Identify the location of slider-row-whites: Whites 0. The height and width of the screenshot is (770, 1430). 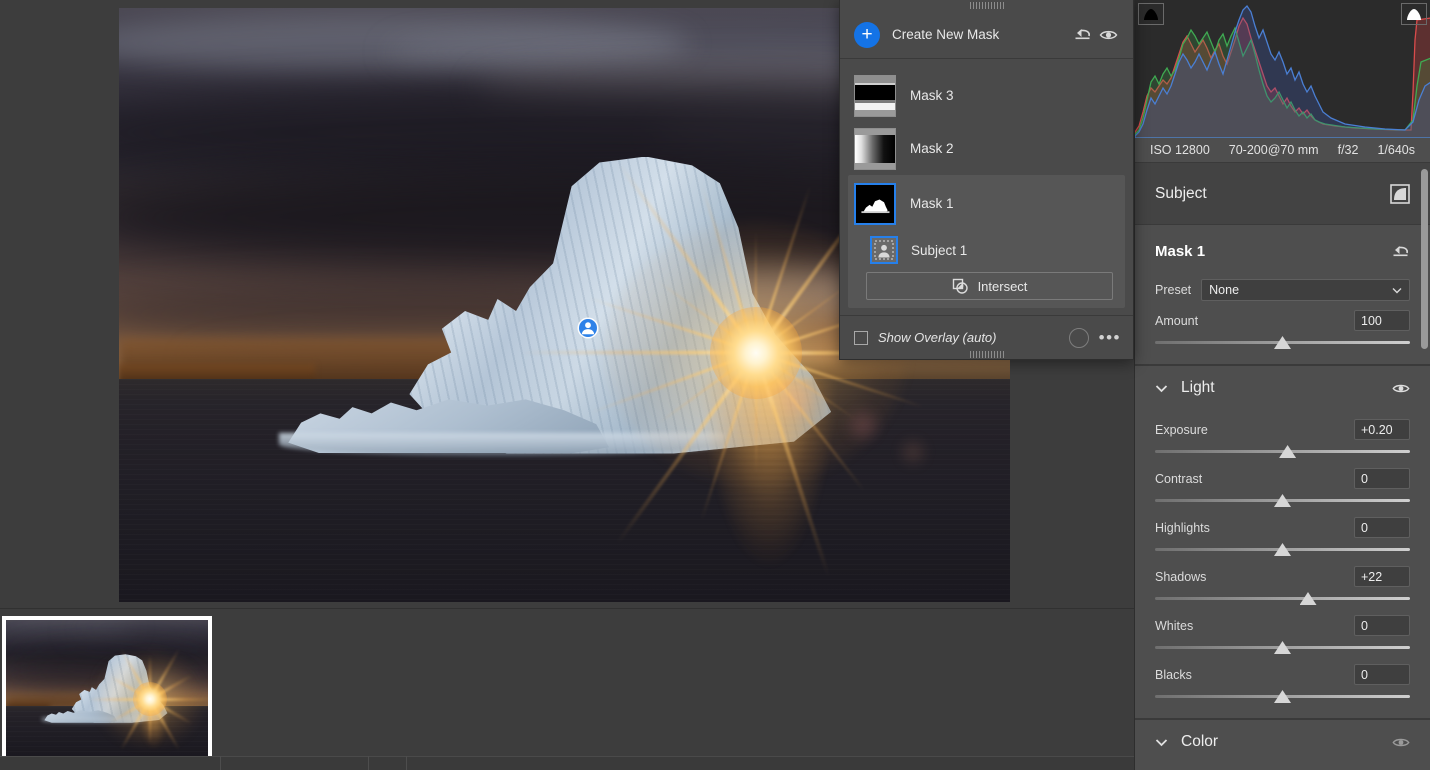
(1282, 630).